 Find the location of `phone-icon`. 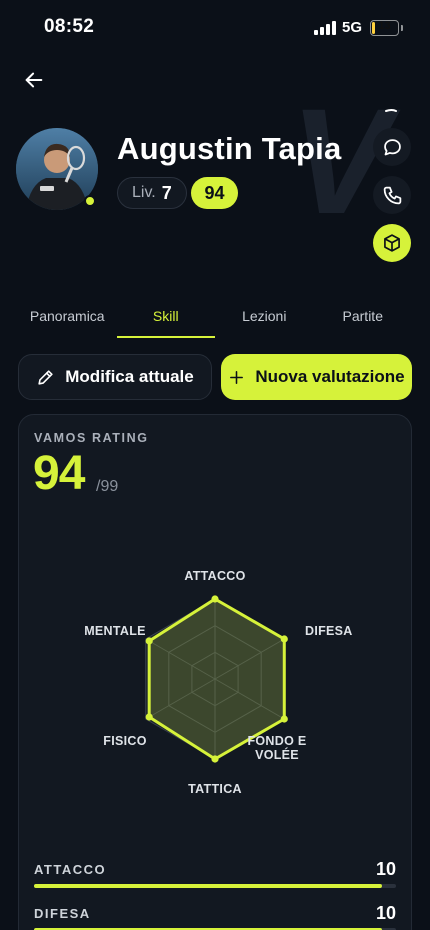

phone-icon is located at coordinates (392, 195).